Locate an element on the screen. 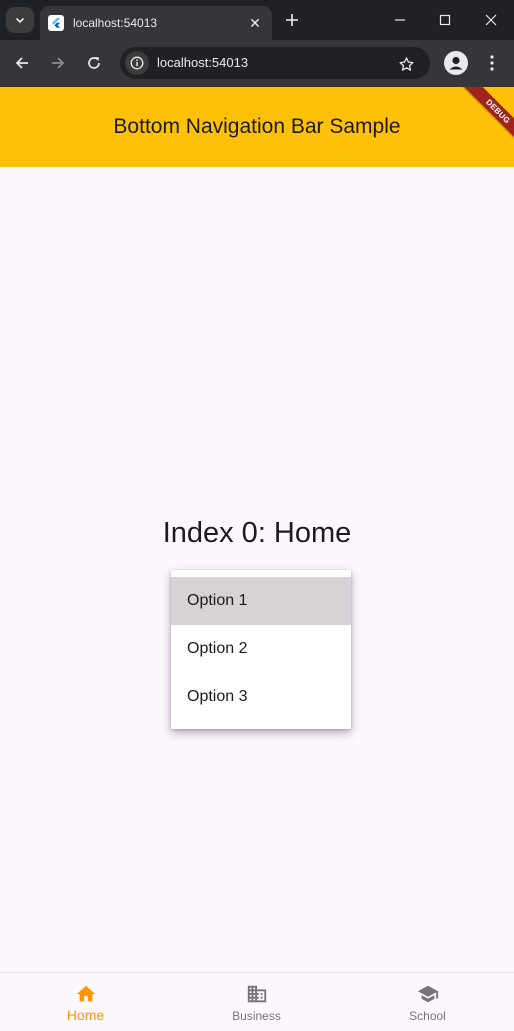 This screenshot has width=514, height=1031. back-button is located at coordinates (22, 63).